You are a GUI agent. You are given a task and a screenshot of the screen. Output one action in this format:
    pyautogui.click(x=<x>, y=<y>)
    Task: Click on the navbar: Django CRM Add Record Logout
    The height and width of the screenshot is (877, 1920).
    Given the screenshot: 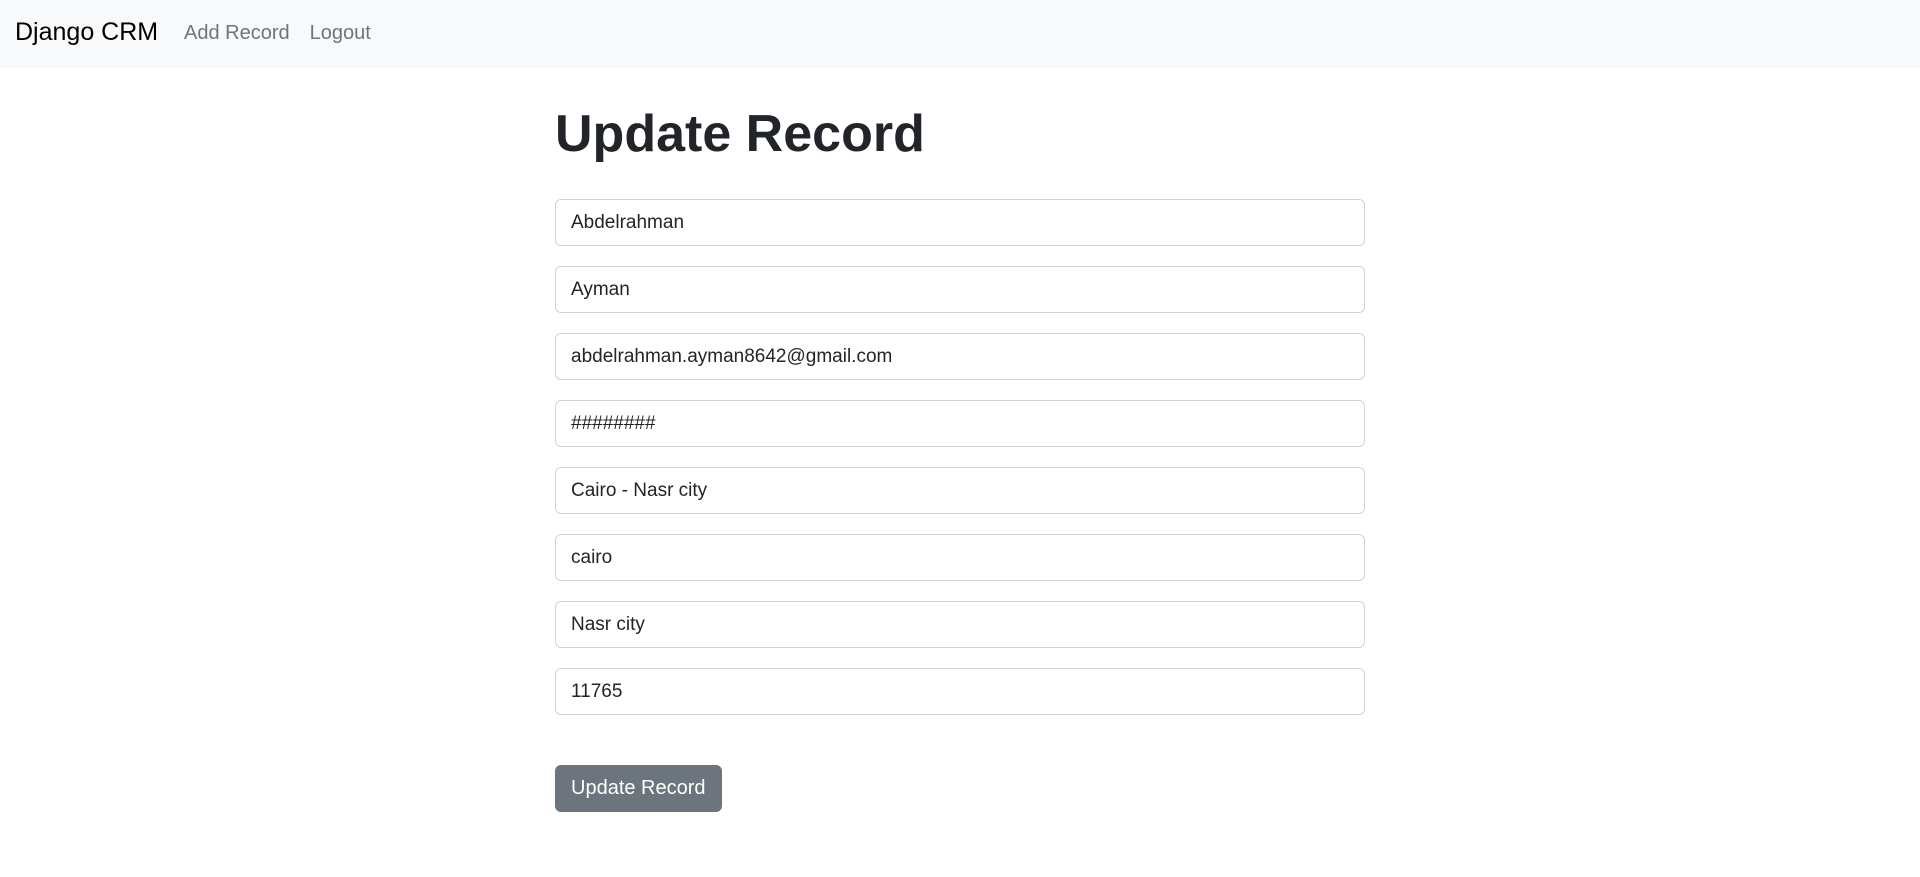 What is the action you would take?
    pyautogui.click(x=960, y=34)
    